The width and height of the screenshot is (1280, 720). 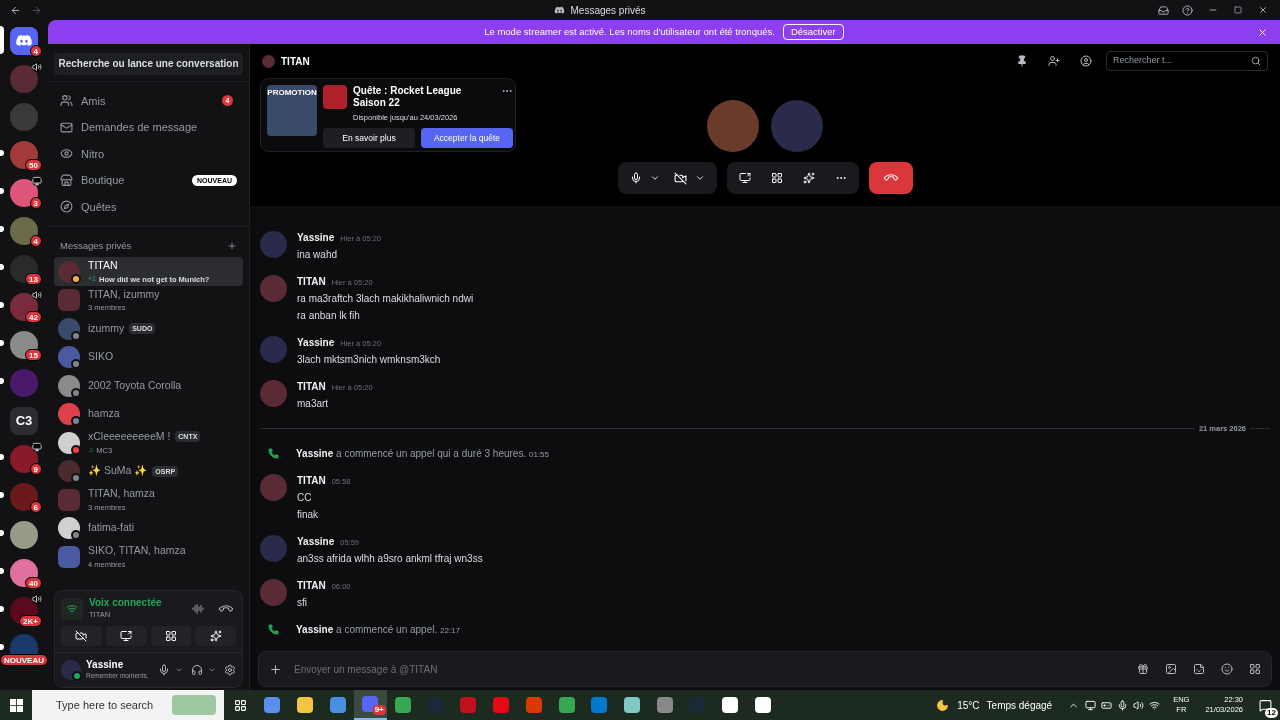 I want to click on accept-quest-button: Accepter la quête, so click(x=467, y=138).